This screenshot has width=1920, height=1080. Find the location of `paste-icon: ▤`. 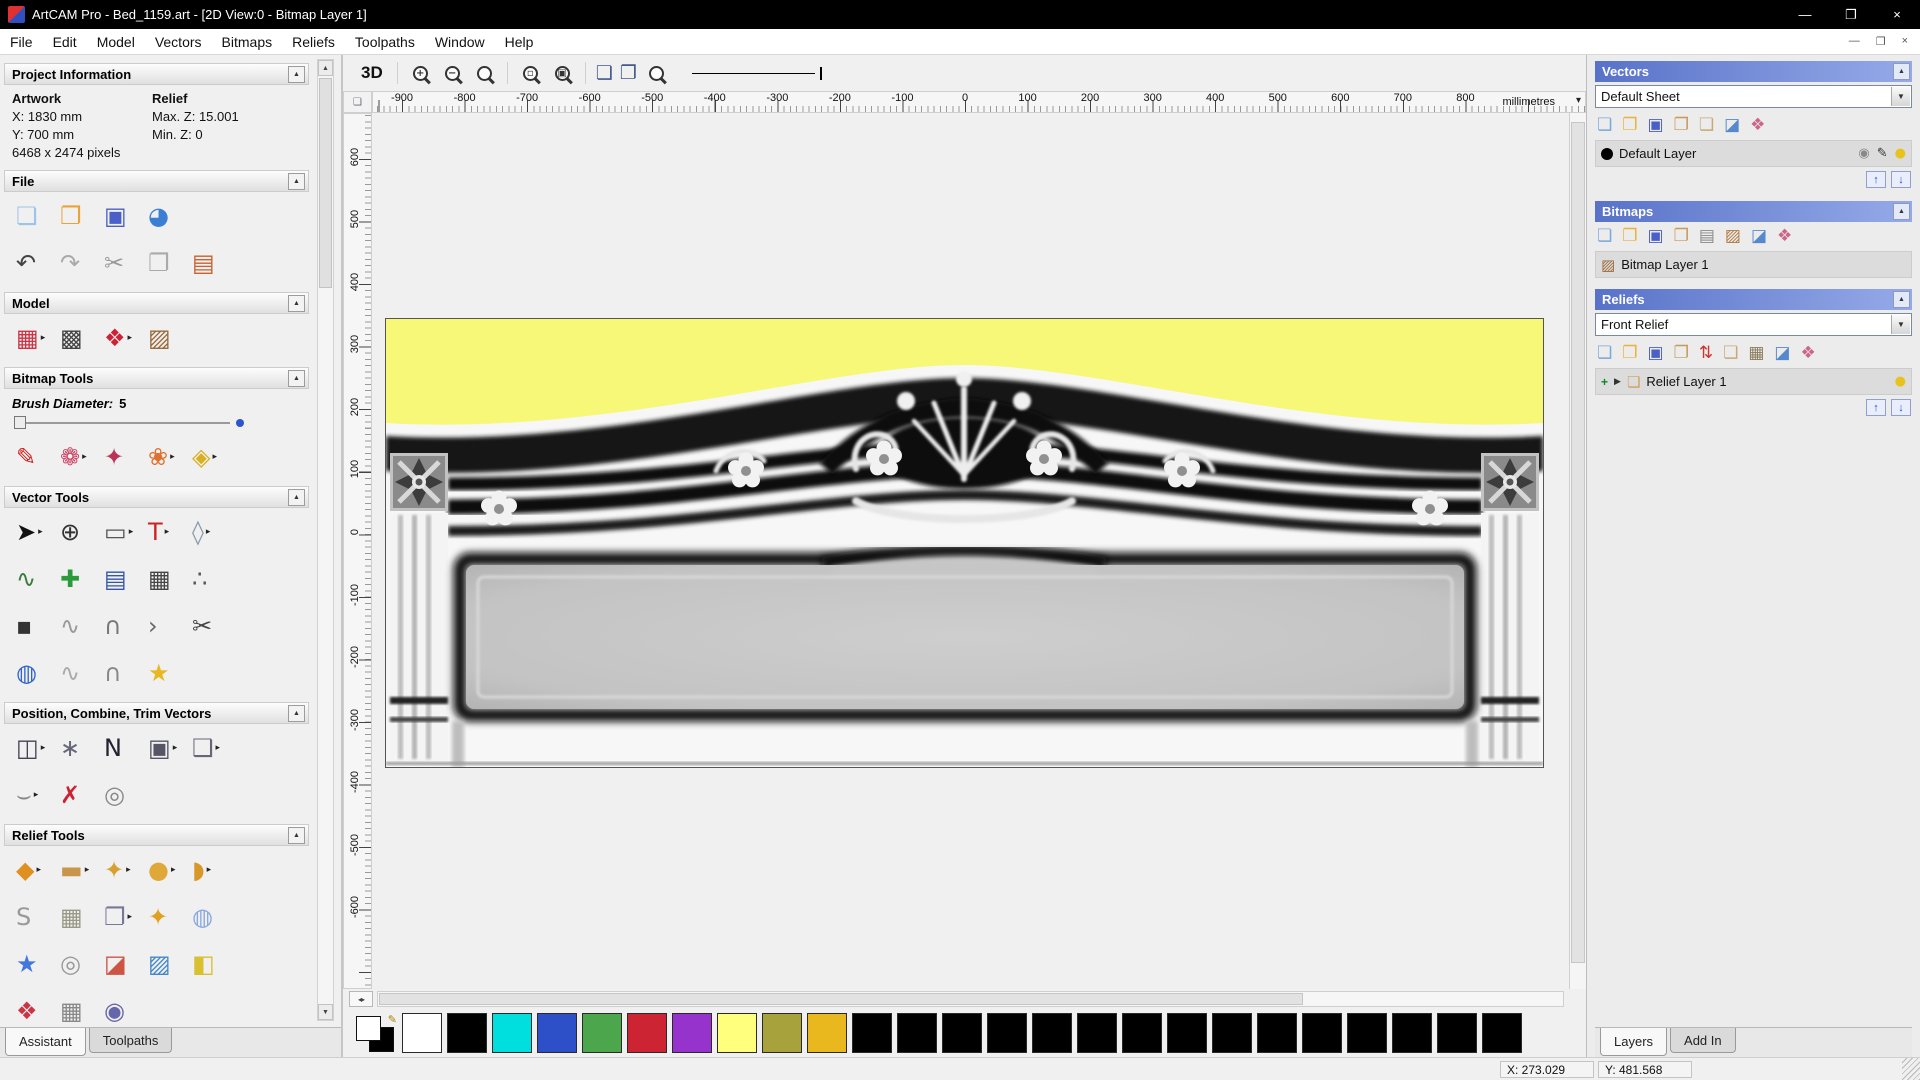

paste-icon: ▤ is located at coordinates (214, 263).